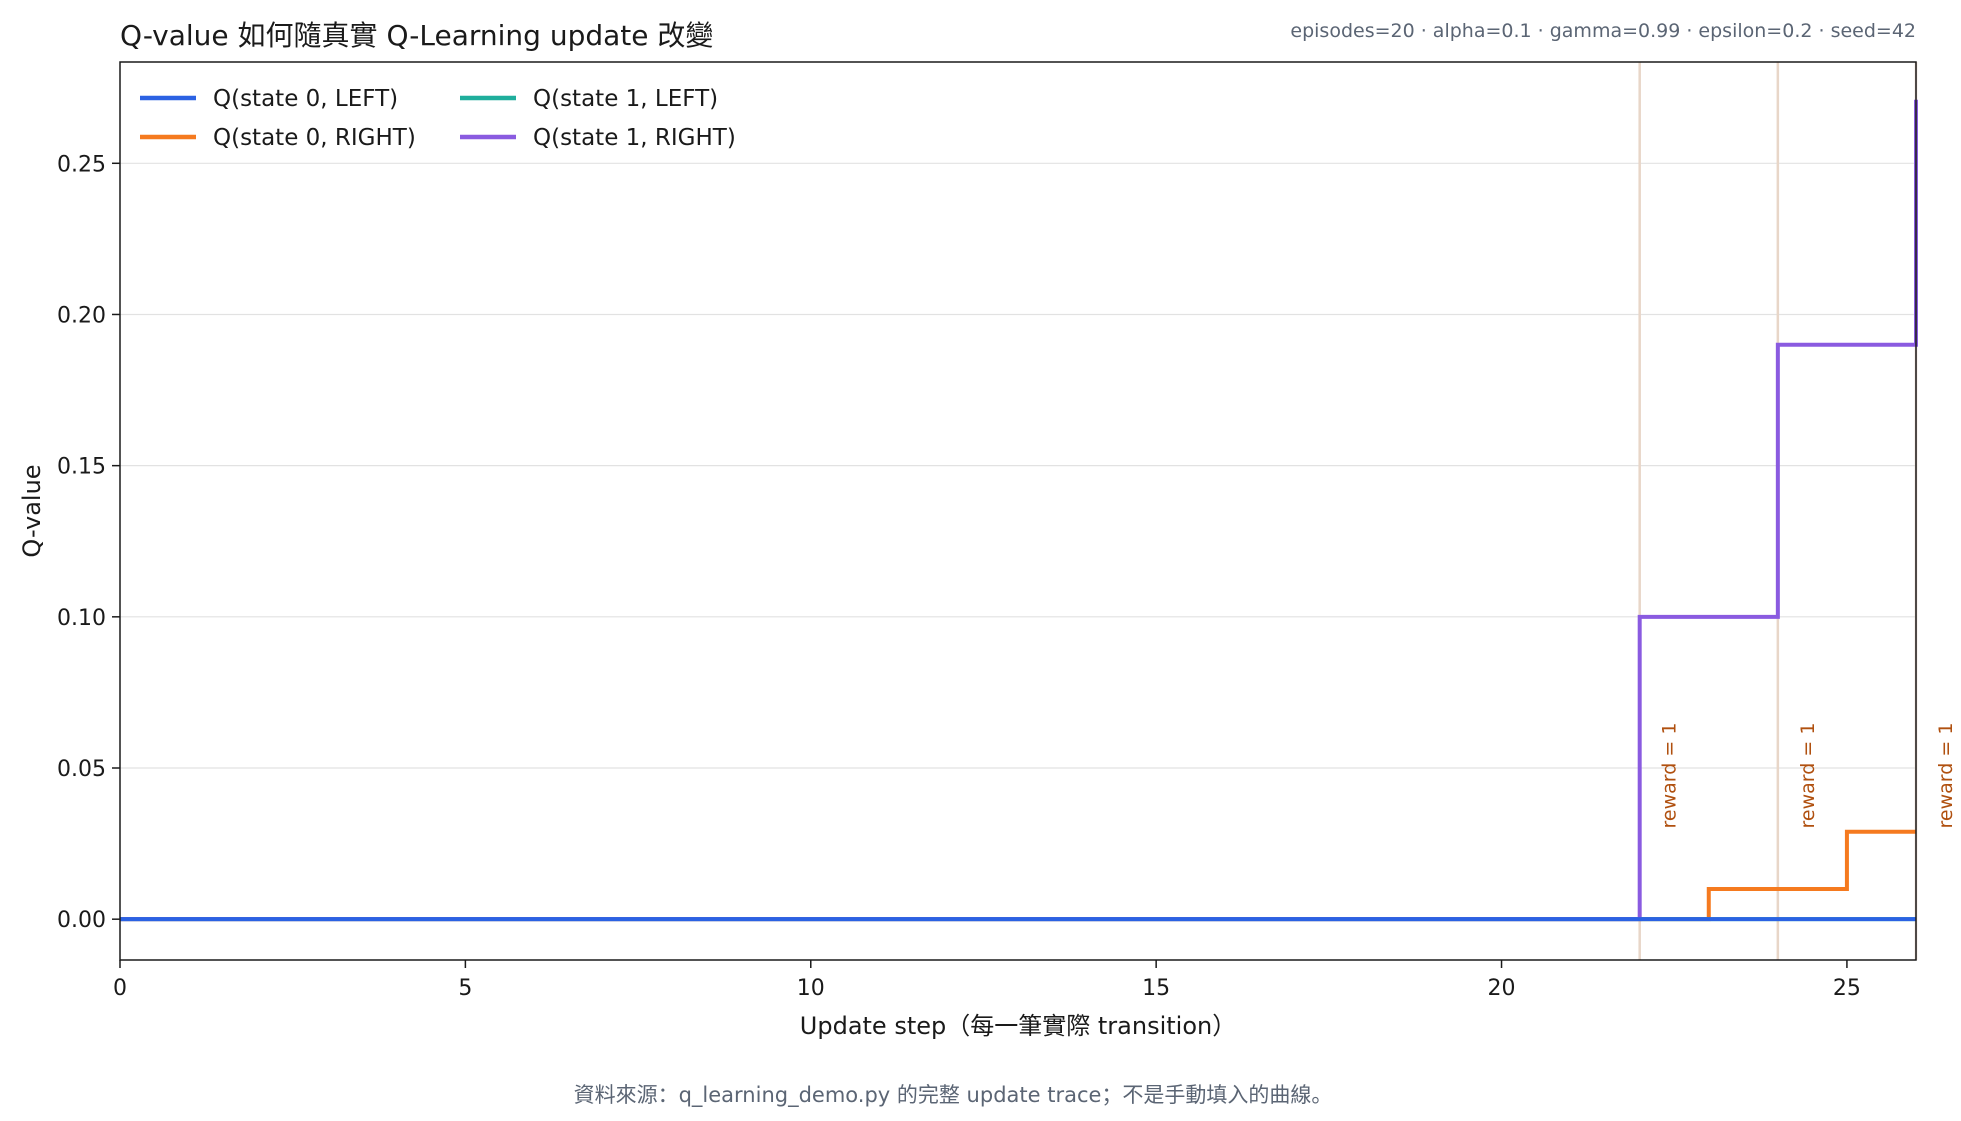  What do you see at coordinates (416, 35) in the screenshot?
I see `chart-title: Q-value 如何隨真實 Q-Learning update 改變` at bounding box center [416, 35].